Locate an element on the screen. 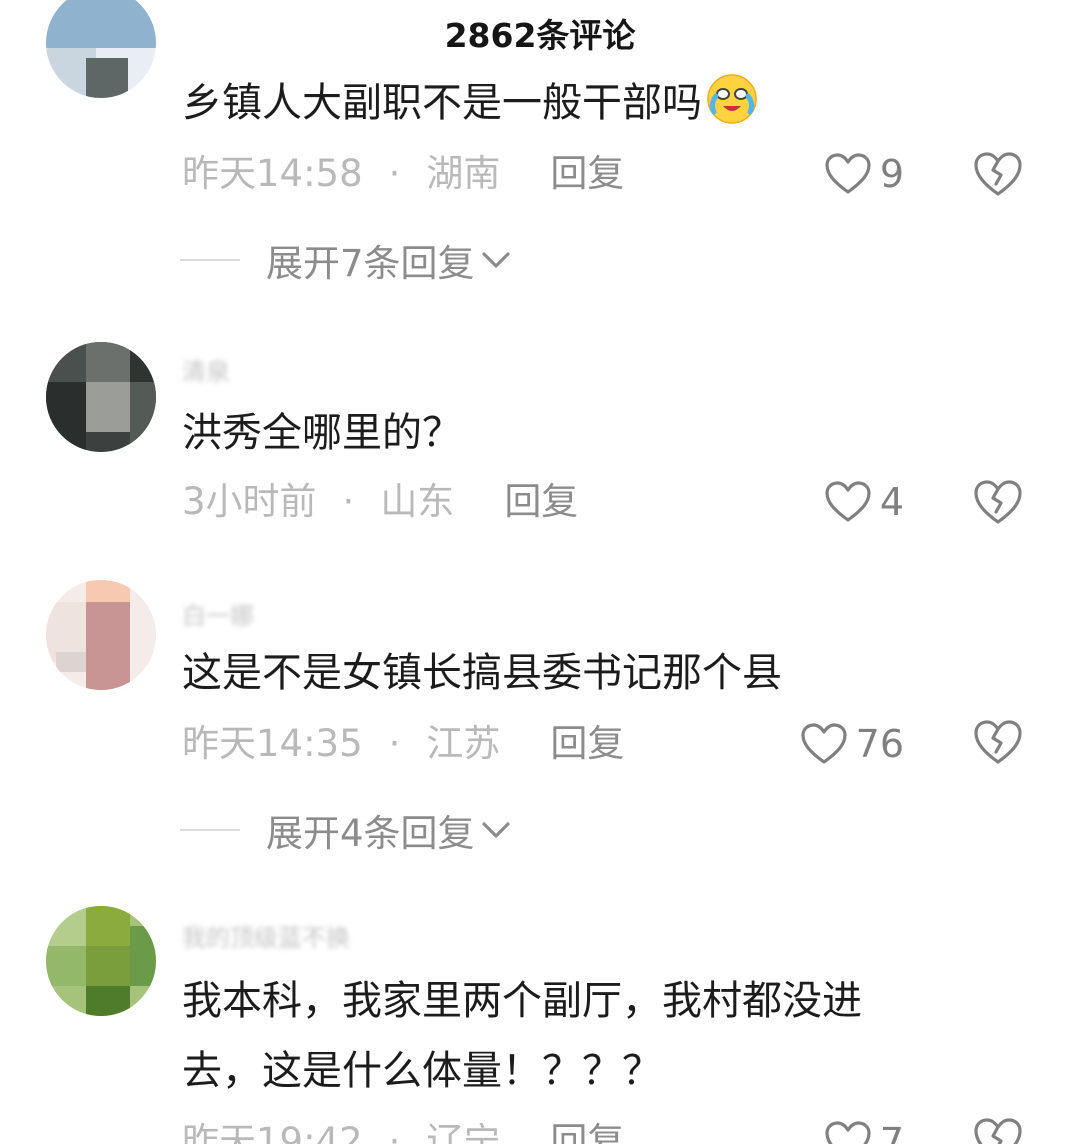  comment-text: 洪秀全哪里的？ is located at coordinates (322, 433).